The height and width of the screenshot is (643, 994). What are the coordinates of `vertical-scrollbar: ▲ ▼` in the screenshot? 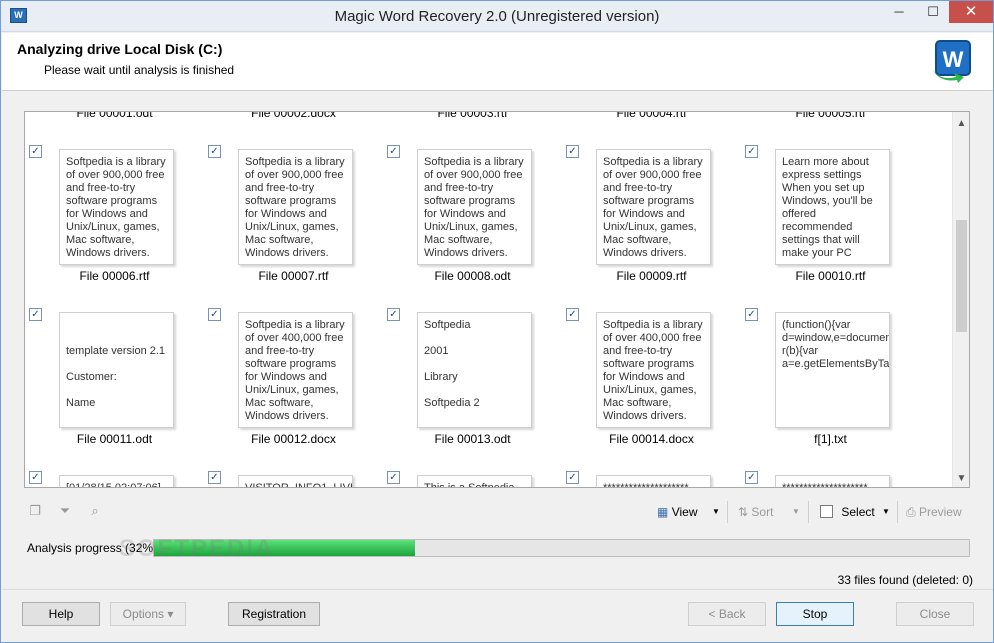 It's located at (960, 299).